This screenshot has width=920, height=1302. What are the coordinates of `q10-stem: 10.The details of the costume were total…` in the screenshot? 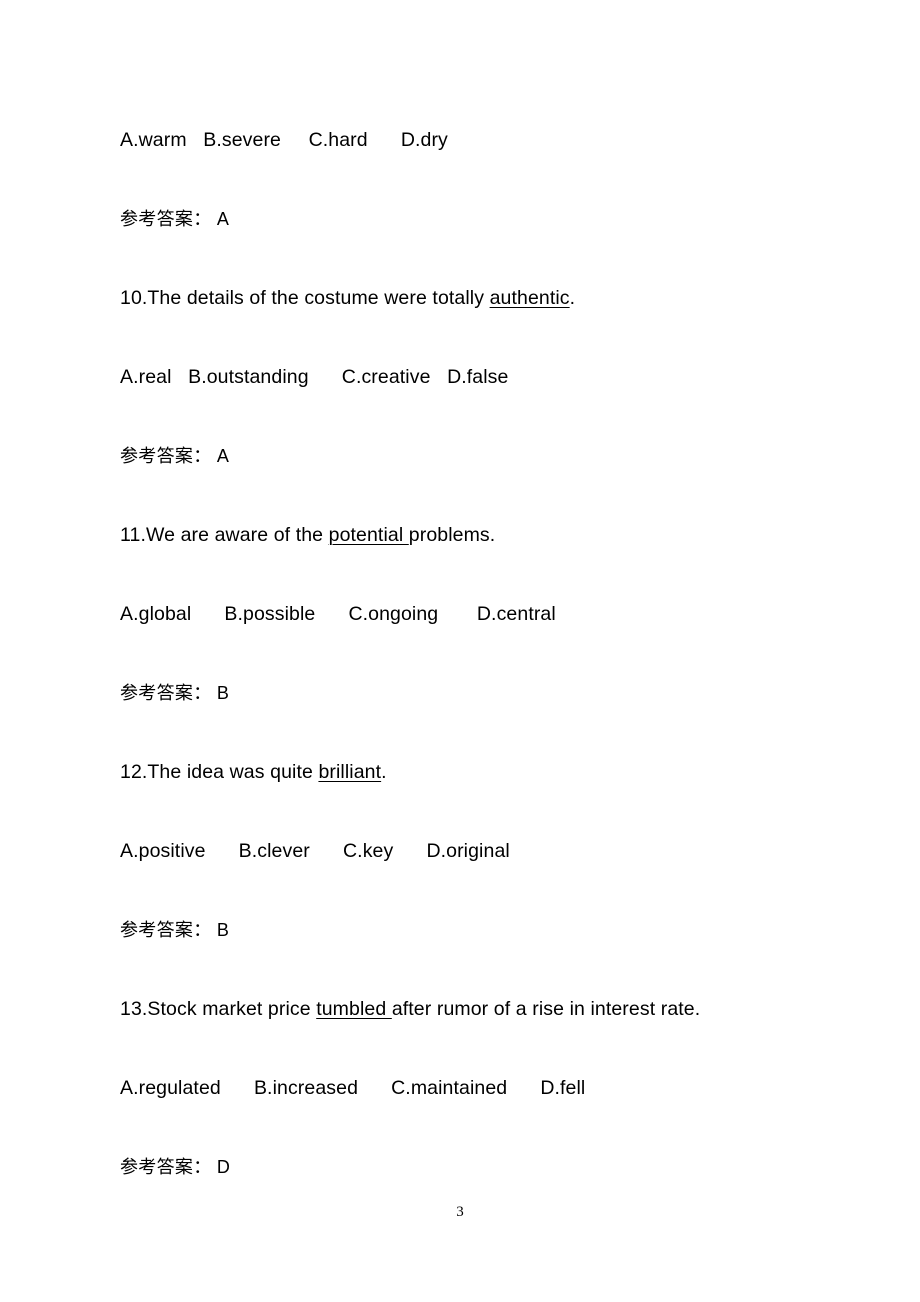 It's located at (347, 298).